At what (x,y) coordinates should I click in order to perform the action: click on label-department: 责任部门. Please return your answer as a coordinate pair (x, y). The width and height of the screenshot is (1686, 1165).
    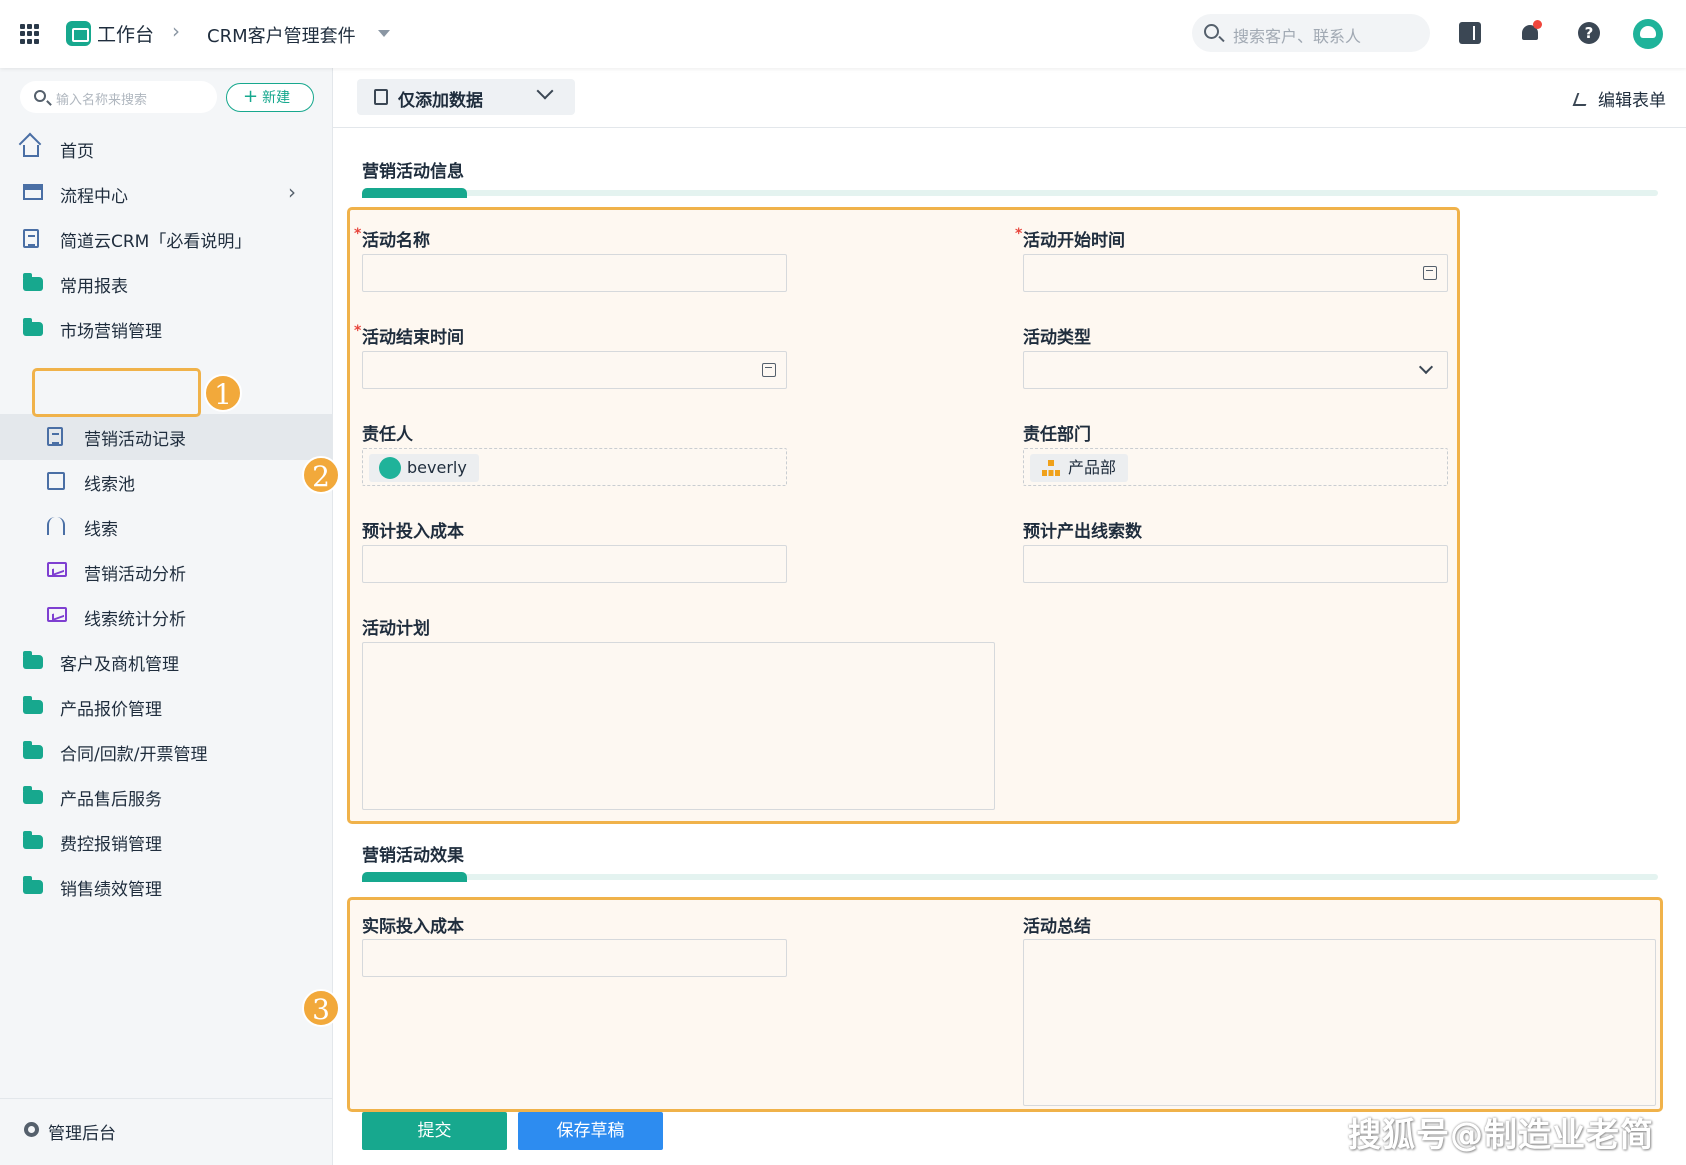
    Looking at the image, I should click on (1057, 435).